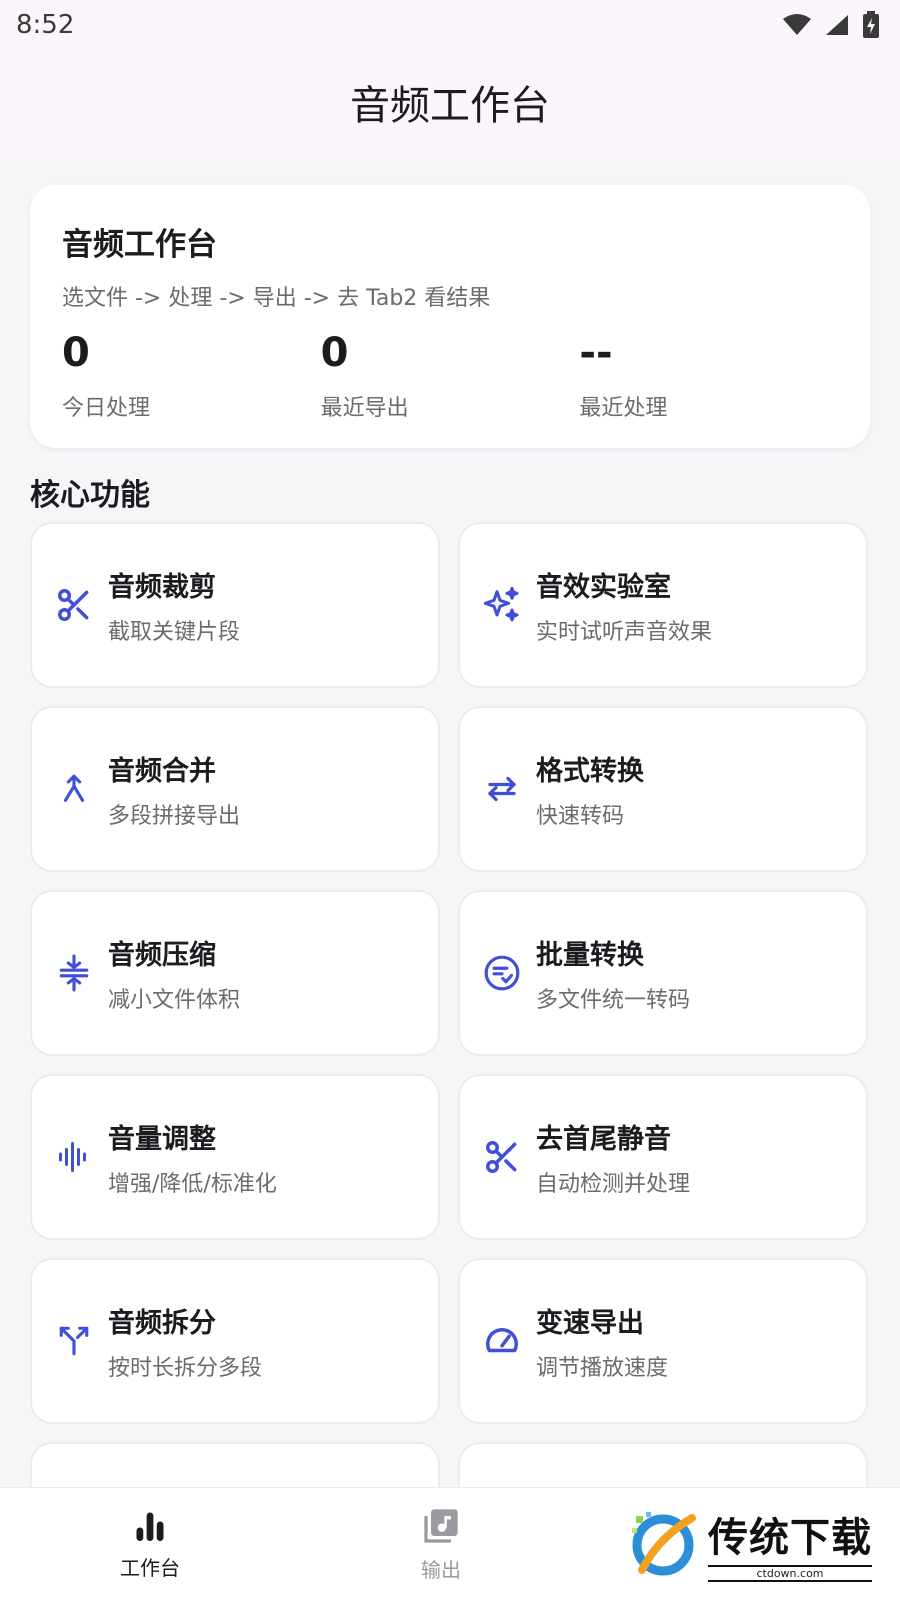 The height and width of the screenshot is (1600, 900). I want to click on feature-title: 去首尾静音, so click(603, 1139).